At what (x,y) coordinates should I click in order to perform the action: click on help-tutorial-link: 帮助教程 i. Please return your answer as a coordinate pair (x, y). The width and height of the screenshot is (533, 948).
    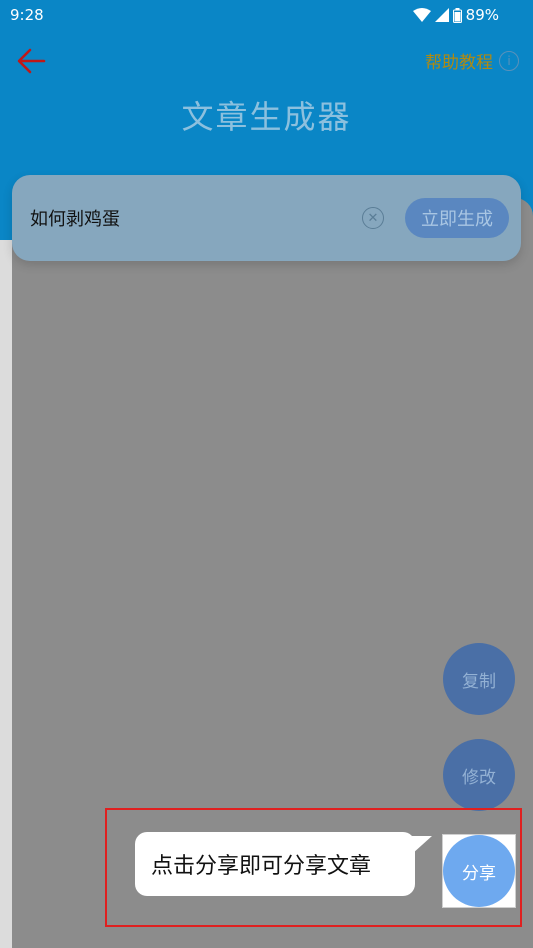
    Looking at the image, I should click on (472, 60).